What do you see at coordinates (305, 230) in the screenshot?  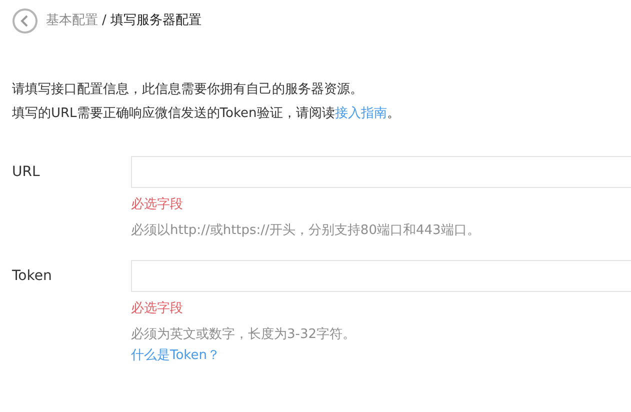 I see `hint-text: 必须以http://或https://开头，分别支持80端口和443端口。` at bounding box center [305, 230].